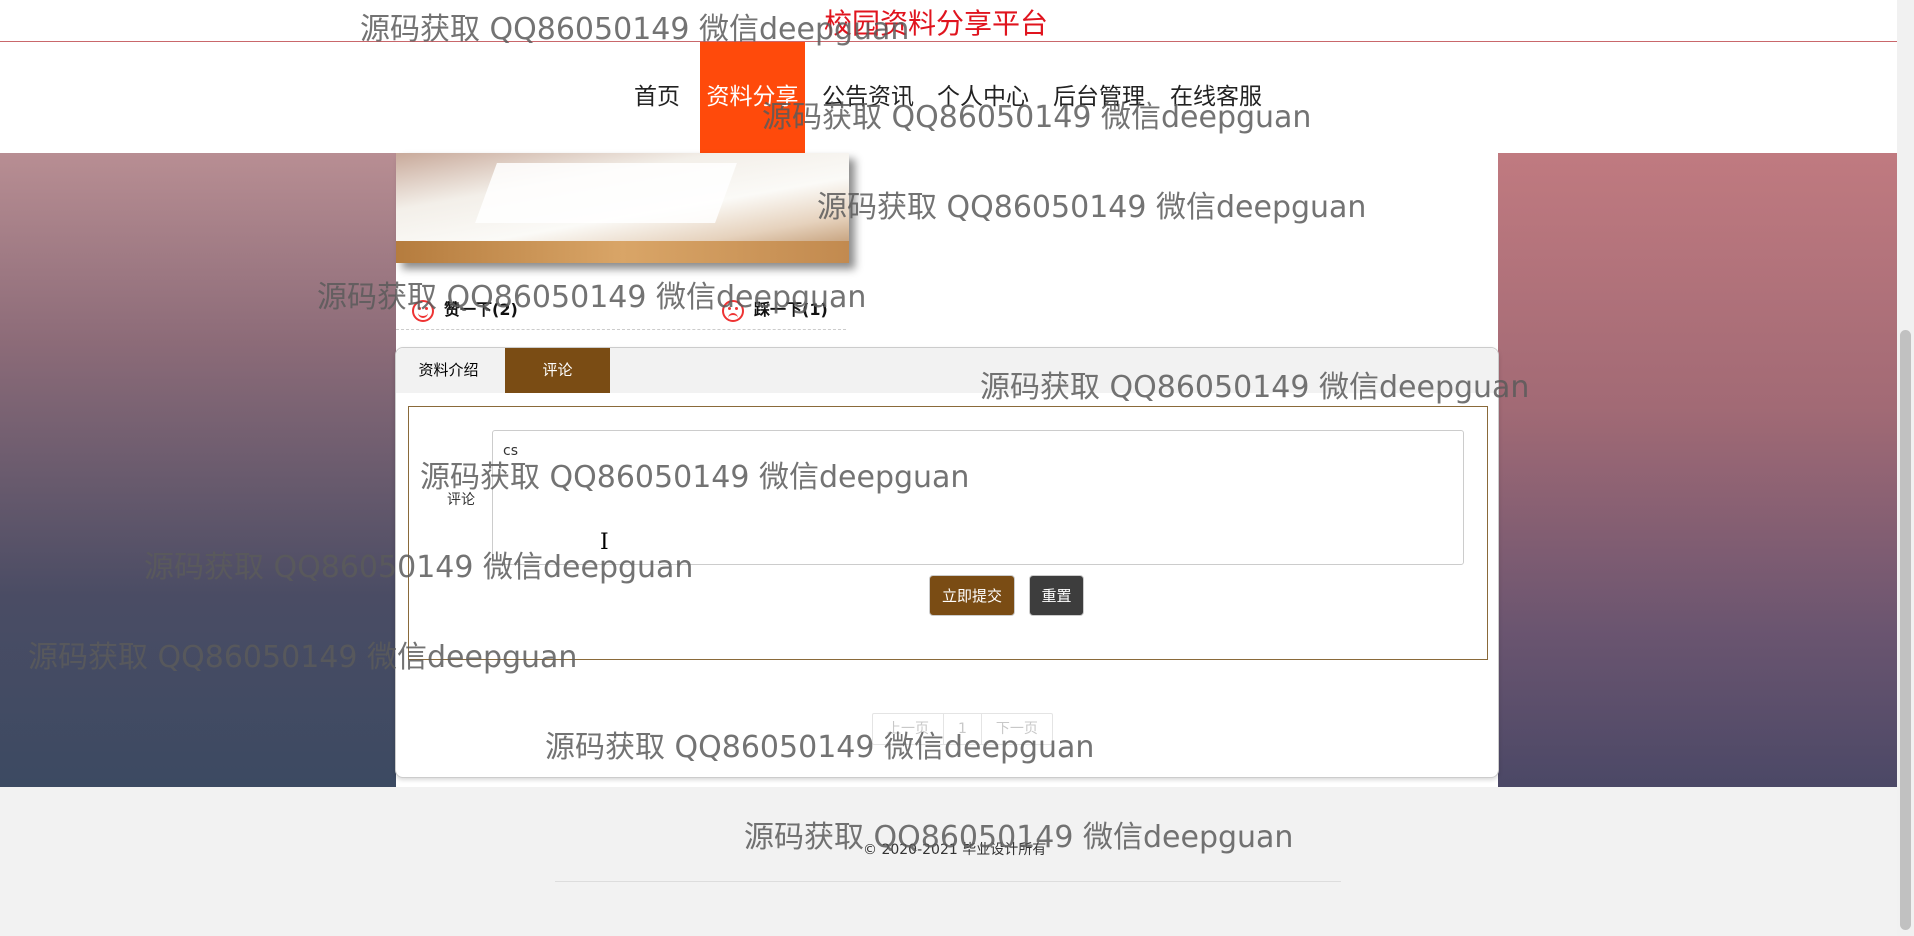  What do you see at coordinates (868, 97) in the screenshot?
I see `nav-announcements: 公告资讯` at bounding box center [868, 97].